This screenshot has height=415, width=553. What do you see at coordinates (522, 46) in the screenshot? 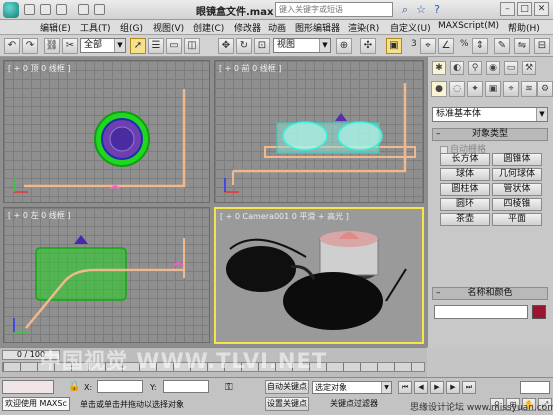
I see `mirror-button: ⇋` at bounding box center [522, 46].